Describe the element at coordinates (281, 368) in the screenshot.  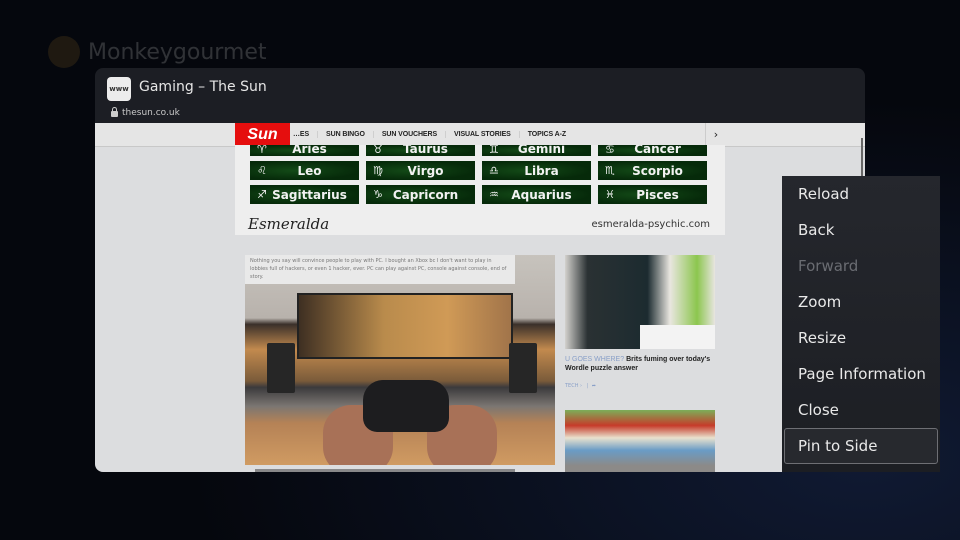
I see `speaker-left` at that location.